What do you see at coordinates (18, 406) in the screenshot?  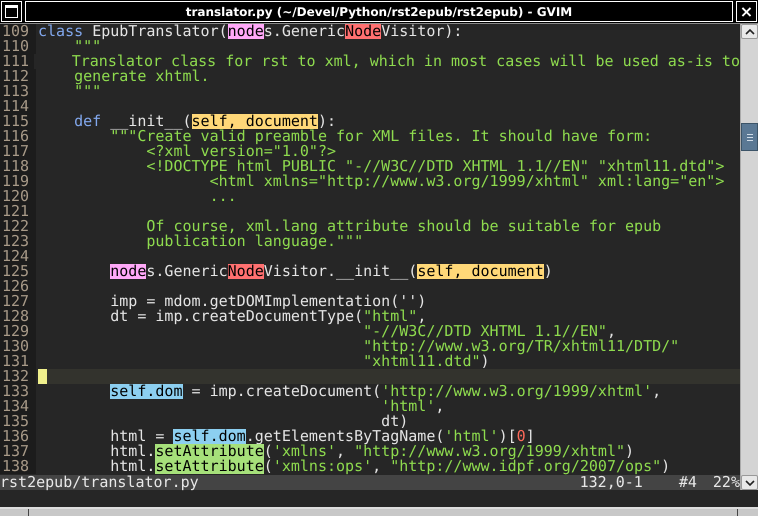 I see `line-number: 134` at bounding box center [18, 406].